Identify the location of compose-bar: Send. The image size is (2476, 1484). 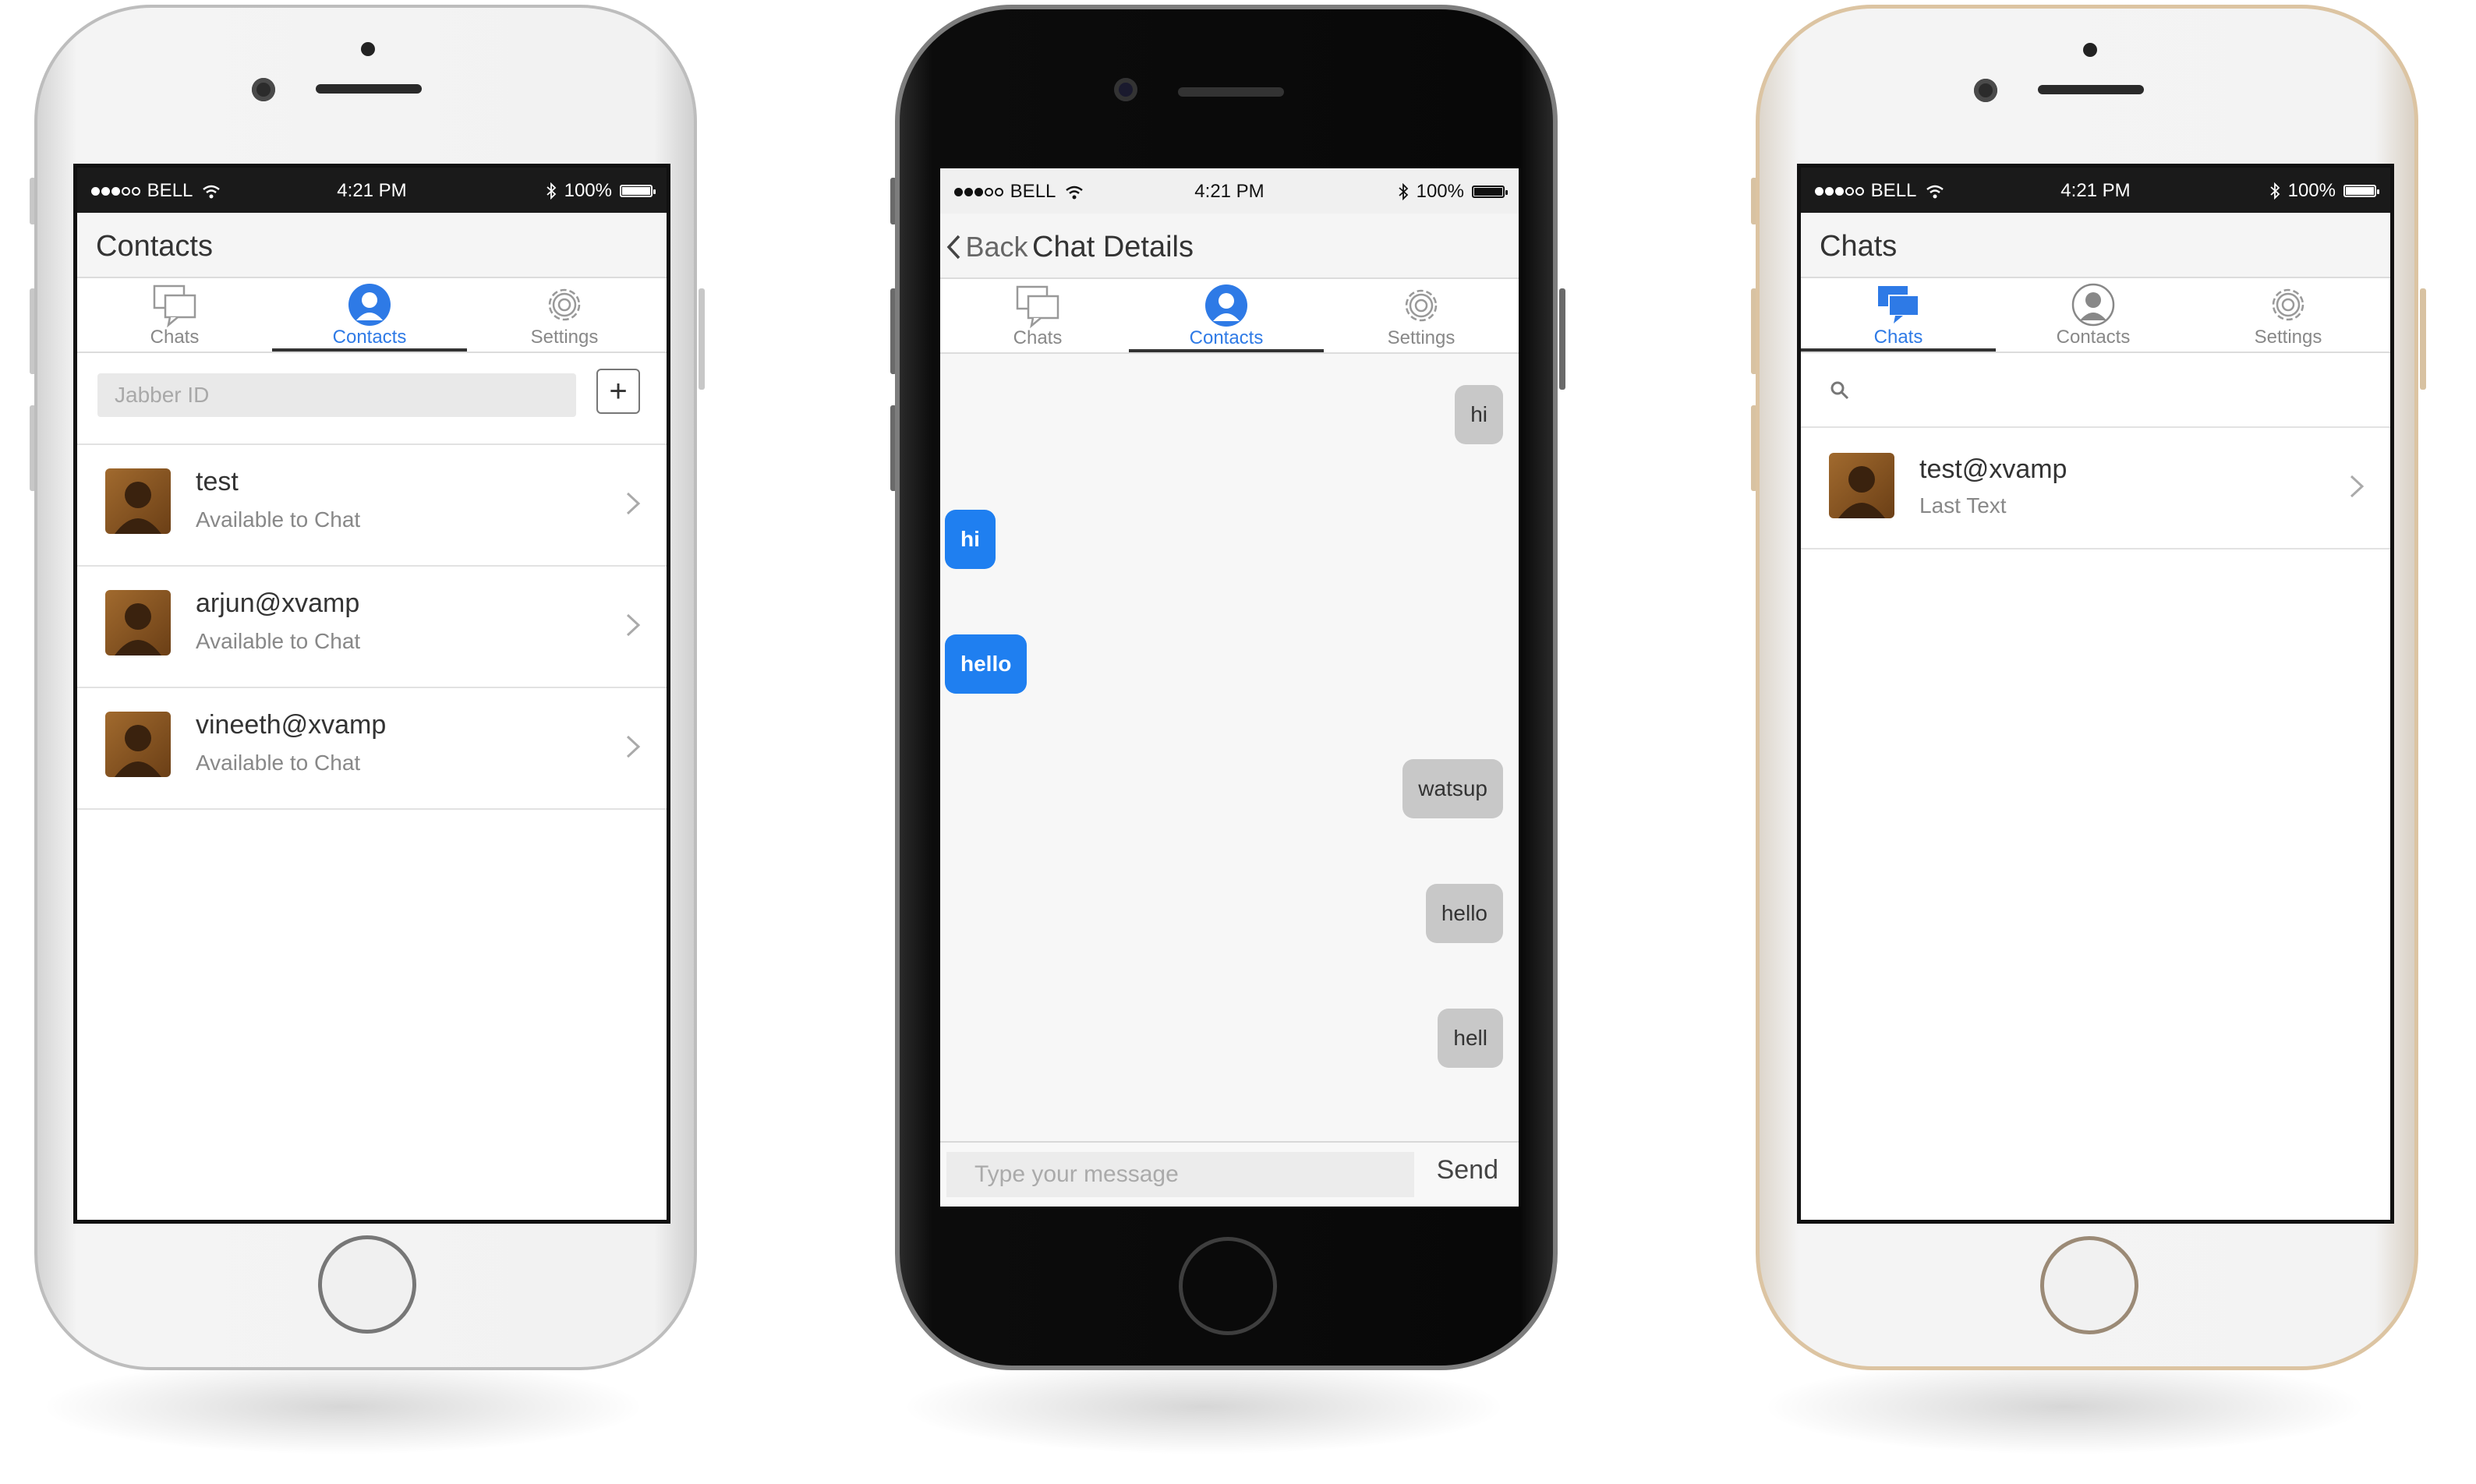
(1229, 1174).